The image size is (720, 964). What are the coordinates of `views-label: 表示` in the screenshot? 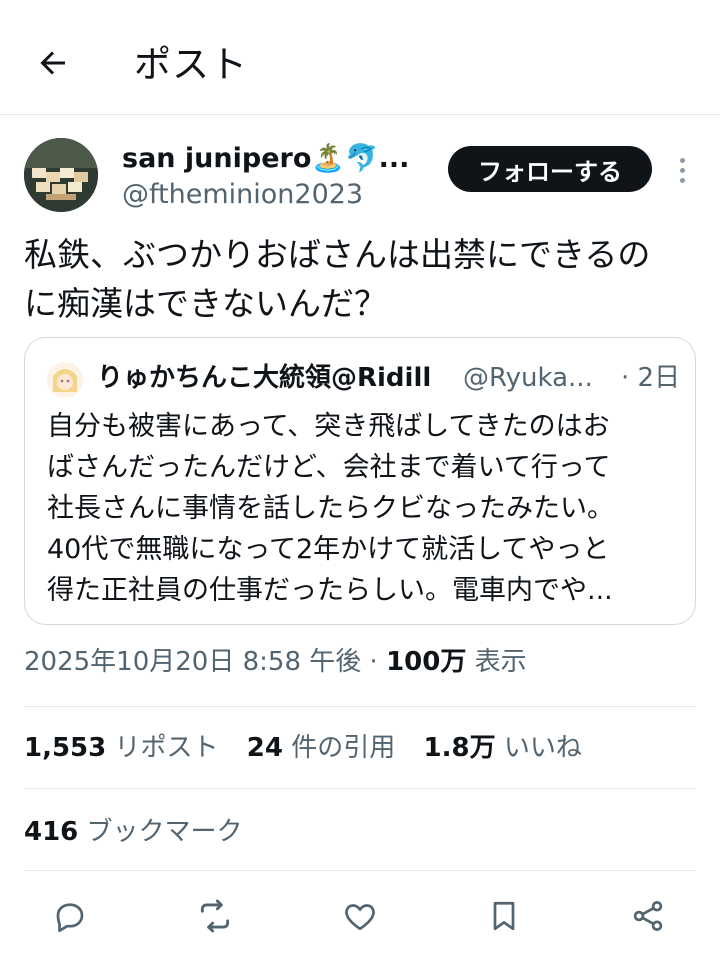 It's located at (500, 662).